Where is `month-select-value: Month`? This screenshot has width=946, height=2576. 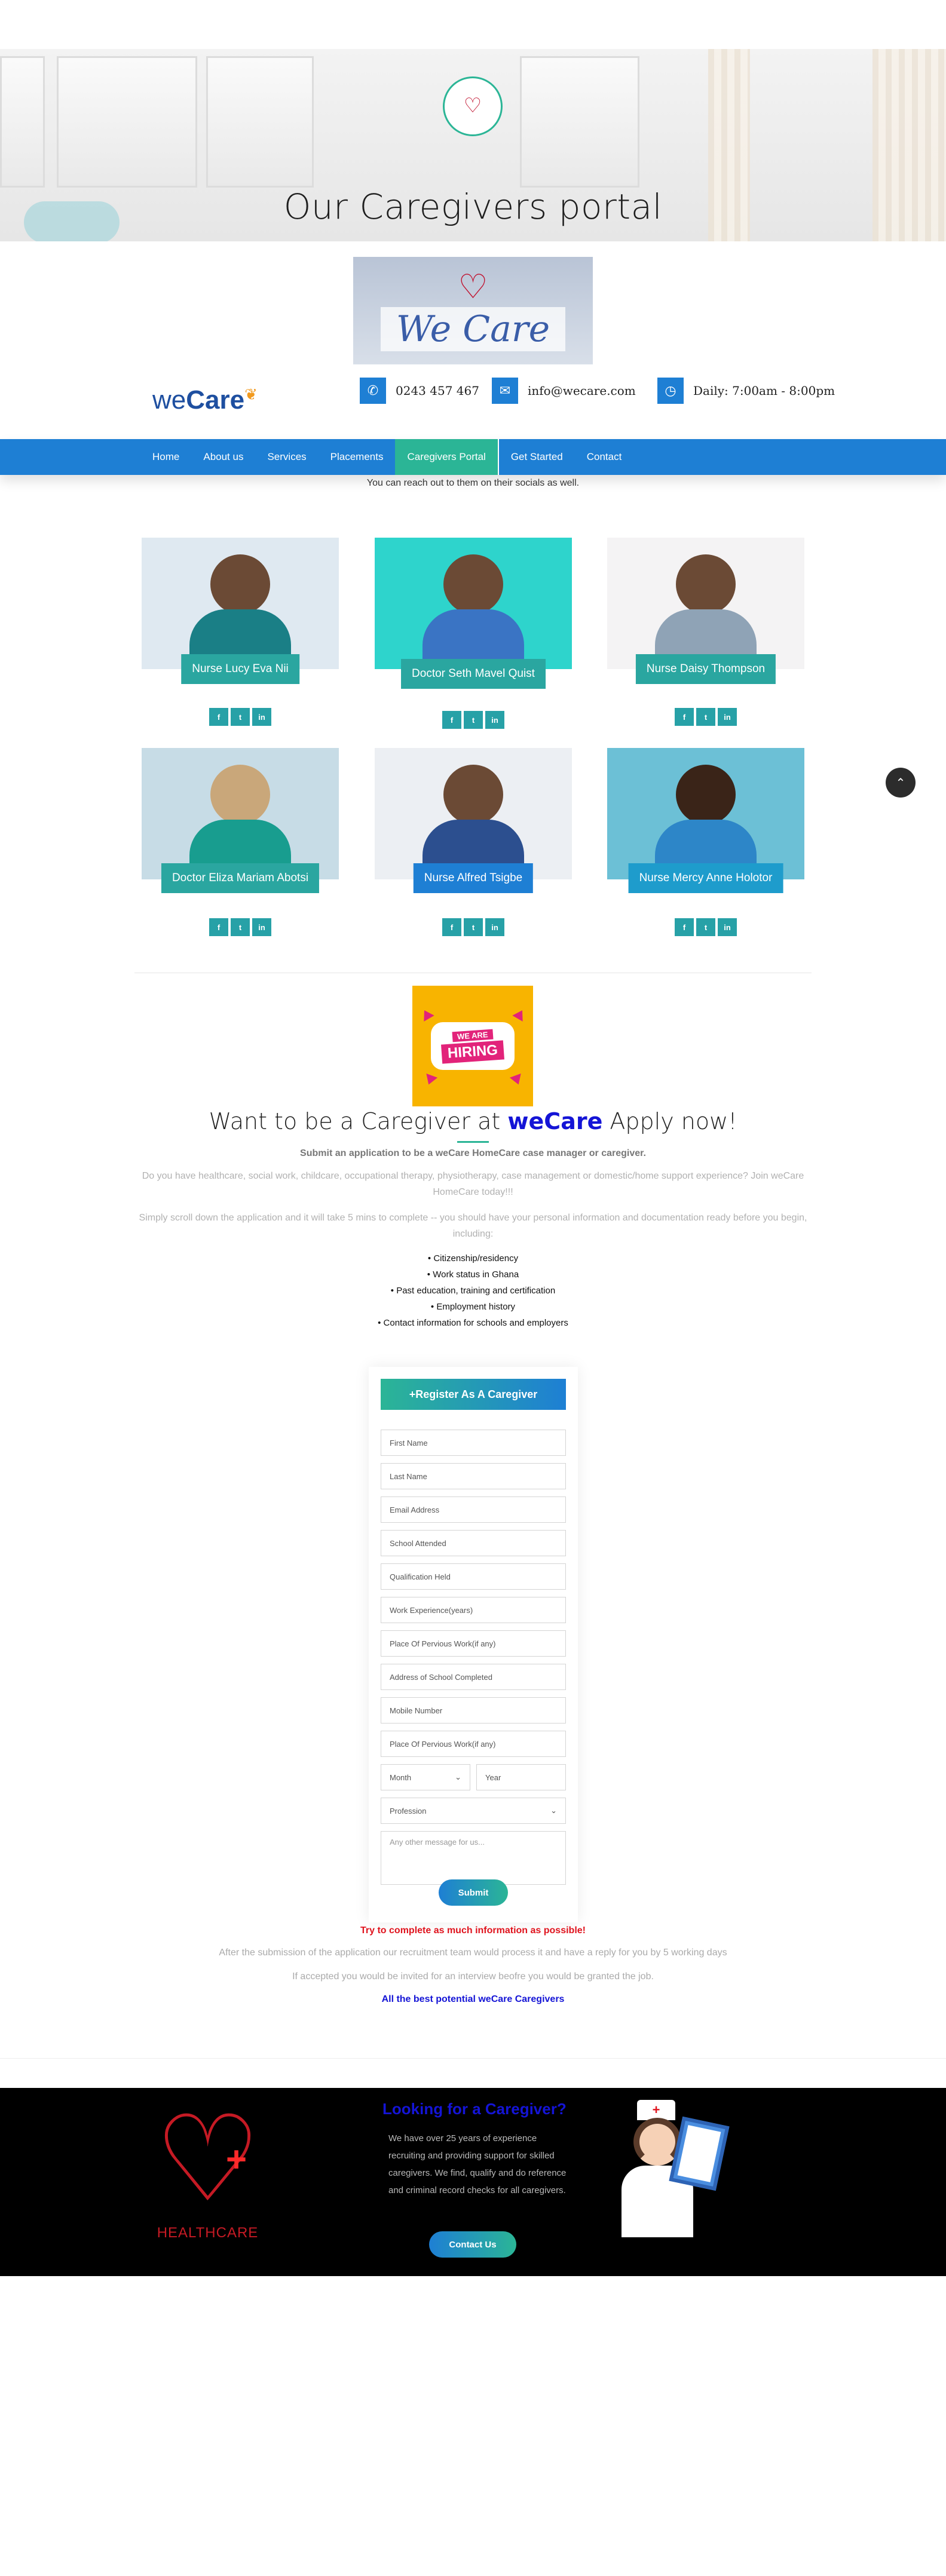 month-select-value: Month is located at coordinates (401, 1777).